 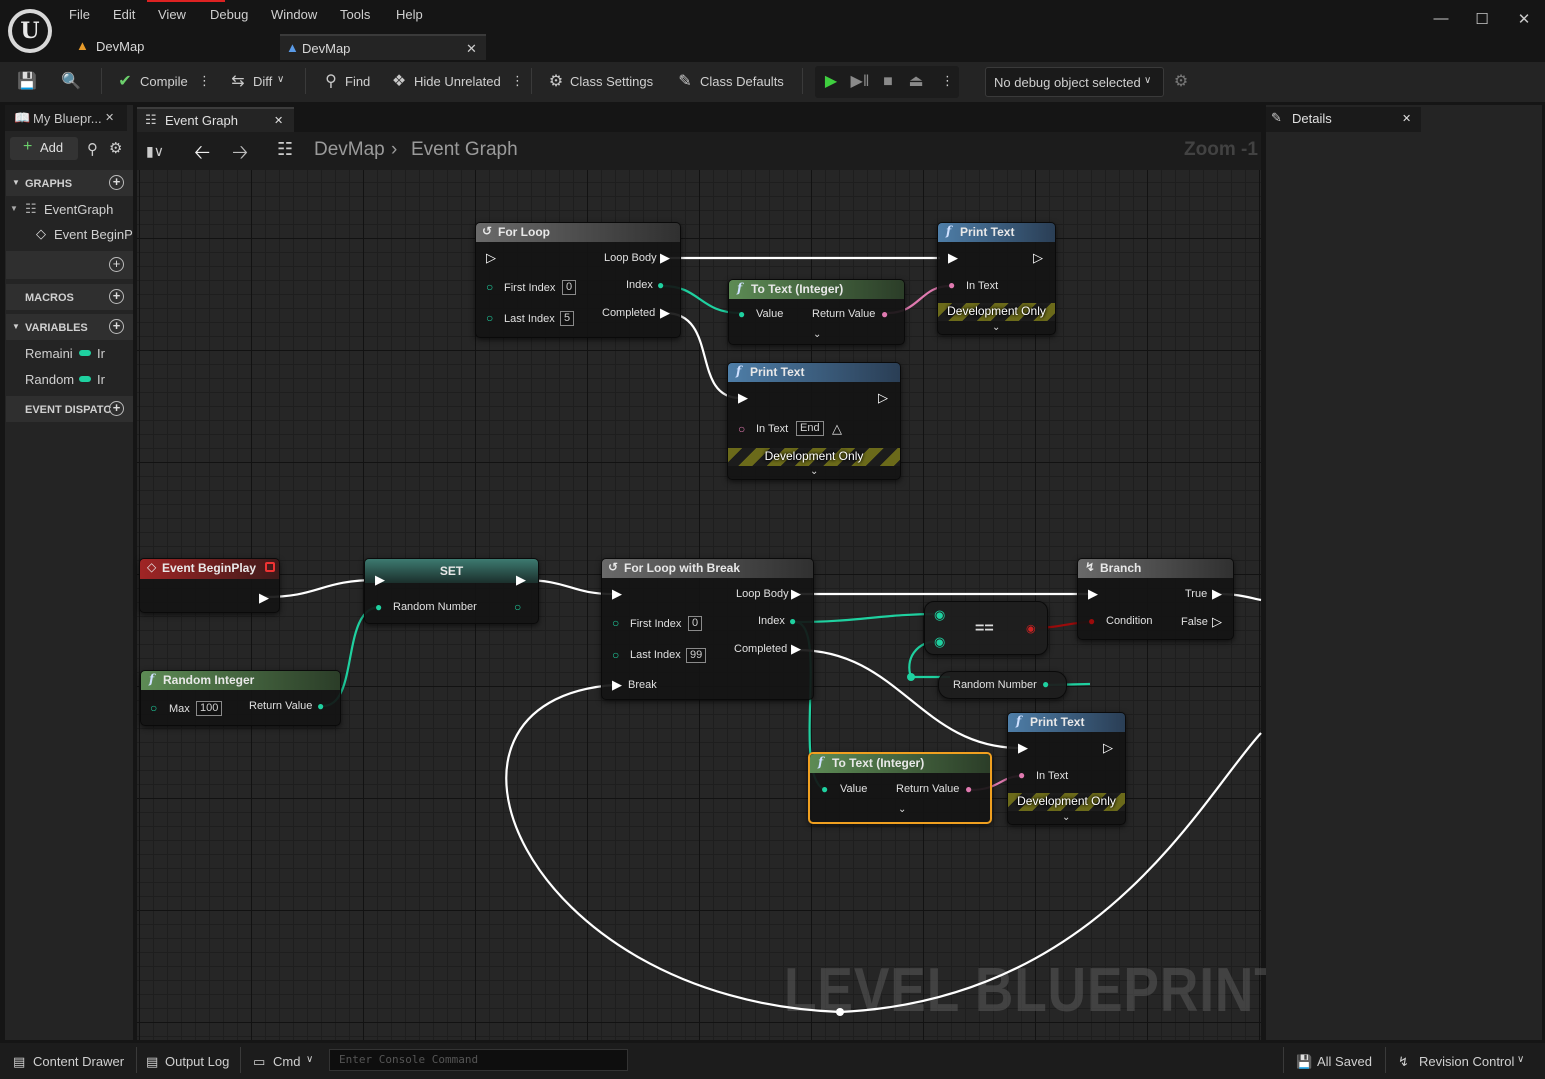 I want to click on node-event-beginplay: ◇ Event BeginPlay ▶, so click(x=209, y=585).